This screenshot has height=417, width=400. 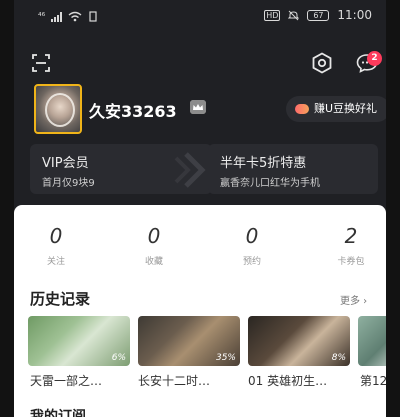 I want to click on stat-follow: 0 关注, so click(x=56, y=245).